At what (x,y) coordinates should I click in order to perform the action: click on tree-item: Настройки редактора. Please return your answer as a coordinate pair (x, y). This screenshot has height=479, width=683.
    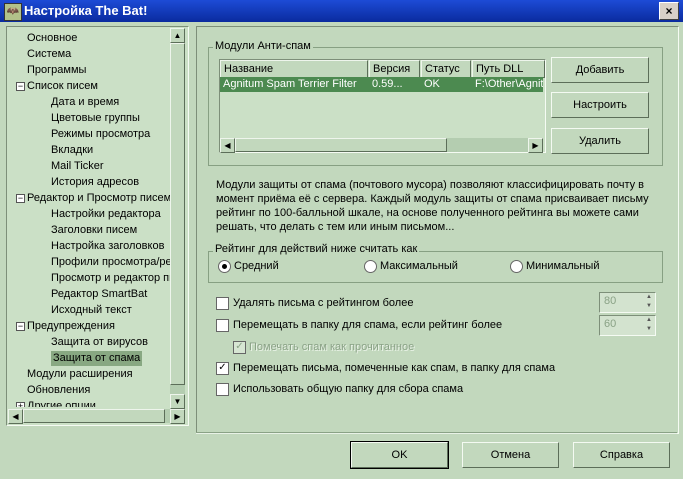
    Looking at the image, I should click on (106, 214).